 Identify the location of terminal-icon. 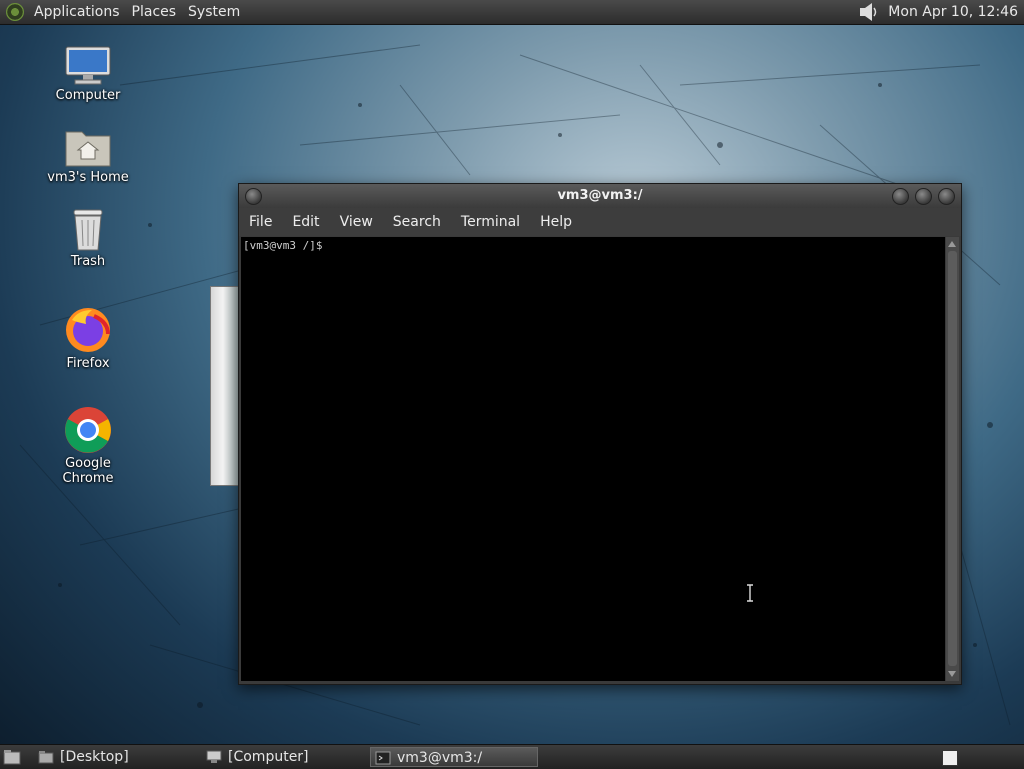
(383, 758).